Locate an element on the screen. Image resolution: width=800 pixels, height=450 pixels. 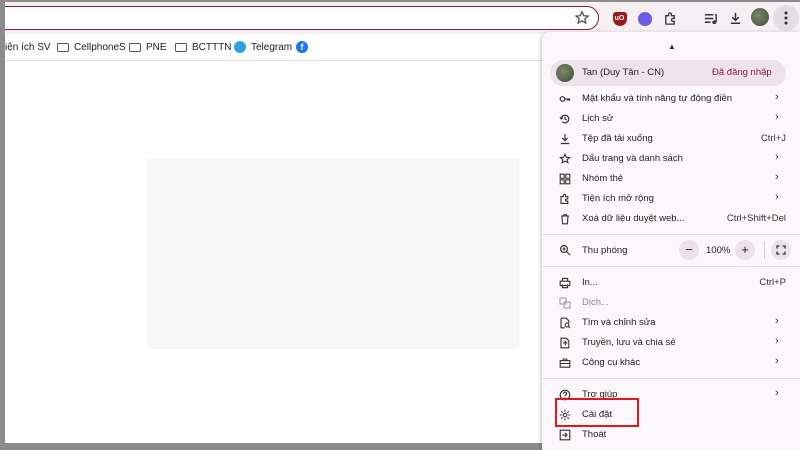
menu-item-more-tools: Công cụ khác › is located at coordinates (671, 363).